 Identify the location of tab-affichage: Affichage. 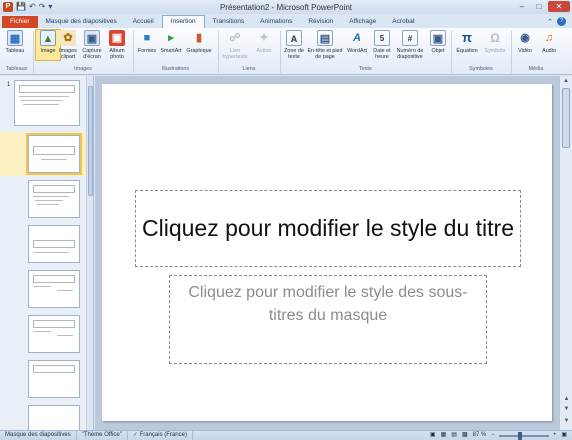
(362, 22).